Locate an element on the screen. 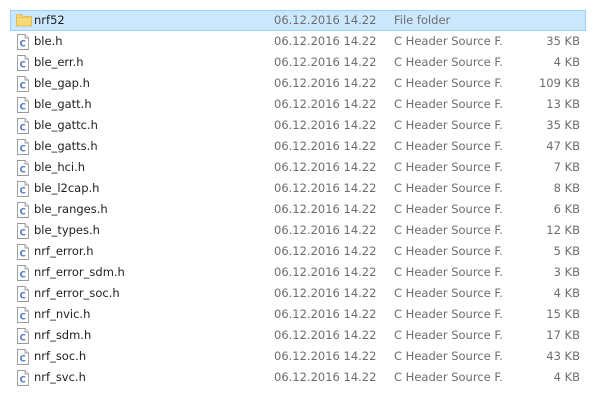 Image resolution: width=608 pixels, height=404 pixels. file-name: nrf_sdm.h is located at coordinates (63, 335).